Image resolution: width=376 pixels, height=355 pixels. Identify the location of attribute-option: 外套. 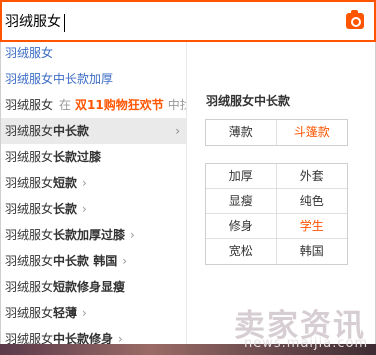
(311, 176).